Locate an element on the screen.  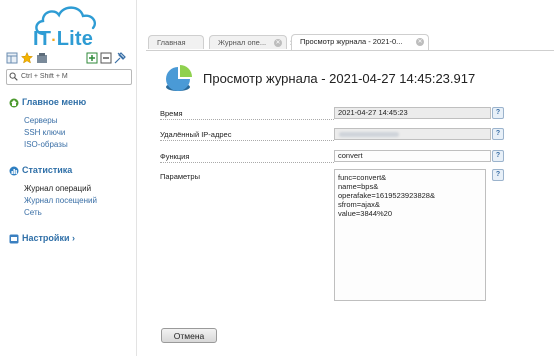
remote-ip-field is located at coordinates (412, 134).